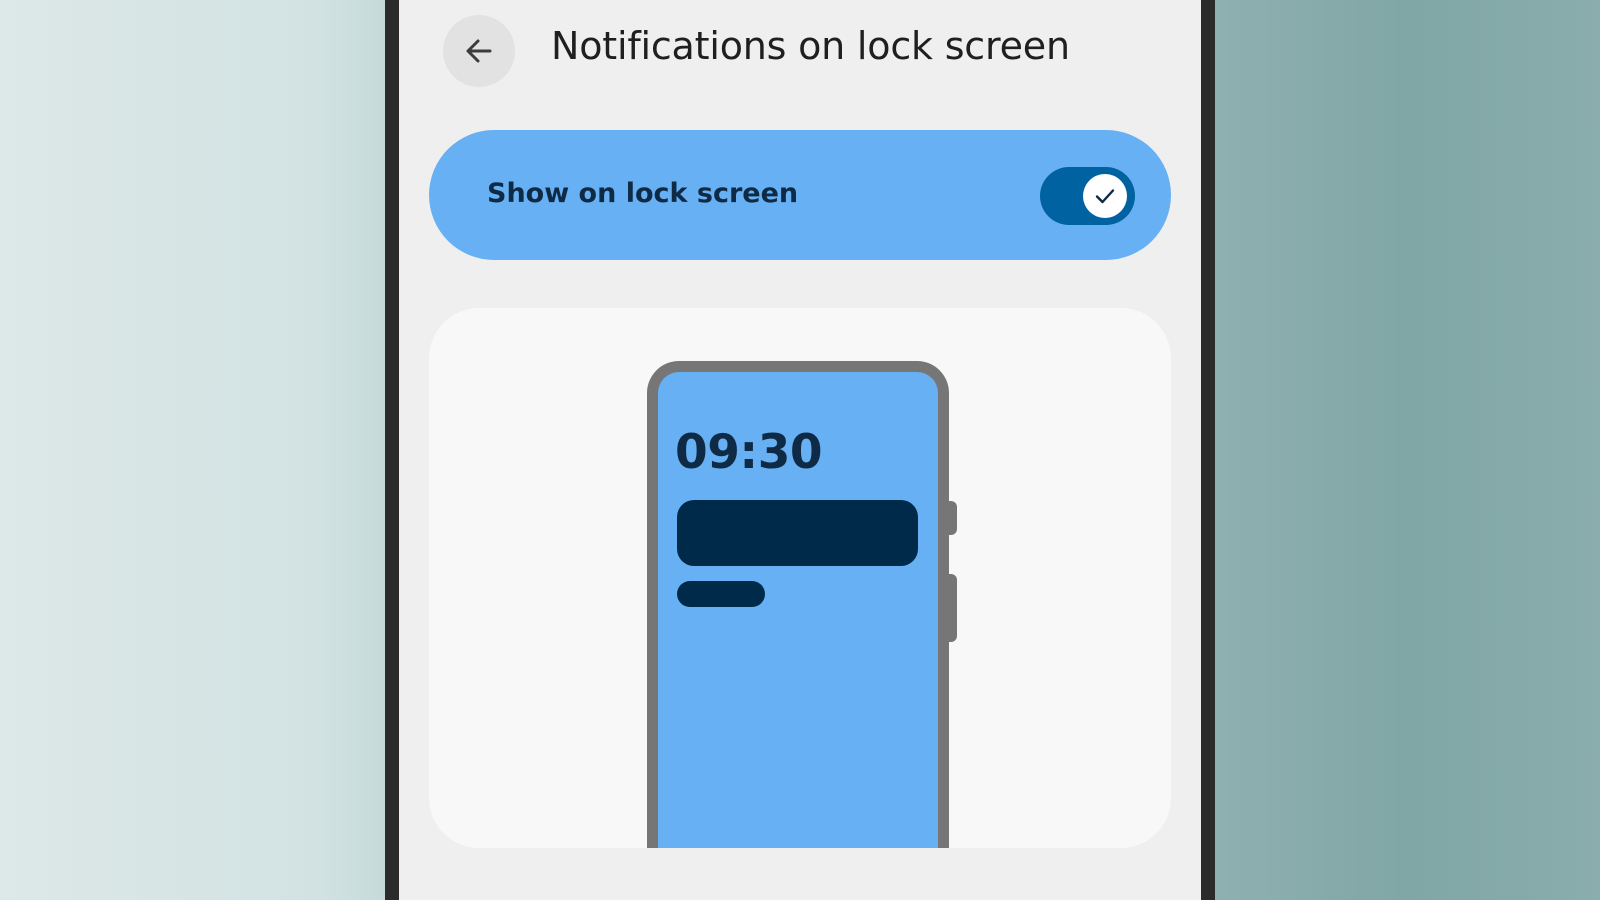 This screenshot has width=1600, height=900. What do you see at coordinates (721, 594) in the screenshot?
I see `mock-notification-small` at bounding box center [721, 594].